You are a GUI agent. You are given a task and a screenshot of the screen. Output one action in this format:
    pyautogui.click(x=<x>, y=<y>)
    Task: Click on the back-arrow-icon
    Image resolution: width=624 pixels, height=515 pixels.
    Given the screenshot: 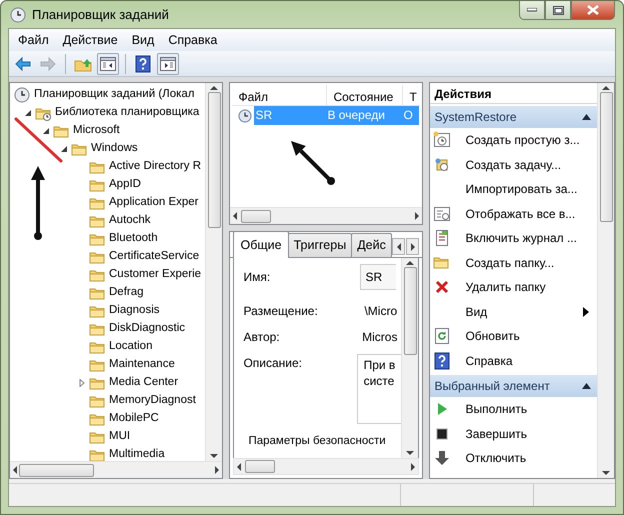 What is the action you would take?
    pyautogui.click(x=23, y=63)
    